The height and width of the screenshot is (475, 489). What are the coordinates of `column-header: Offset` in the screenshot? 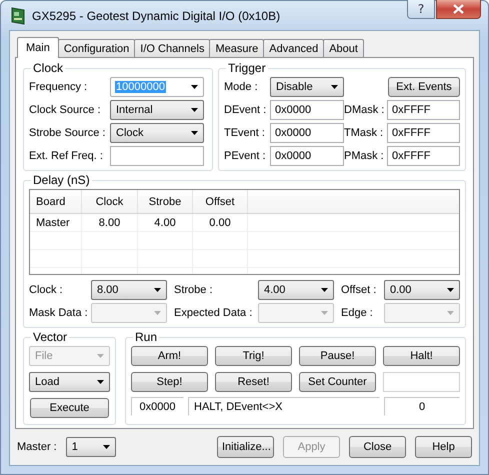 It's located at (220, 201).